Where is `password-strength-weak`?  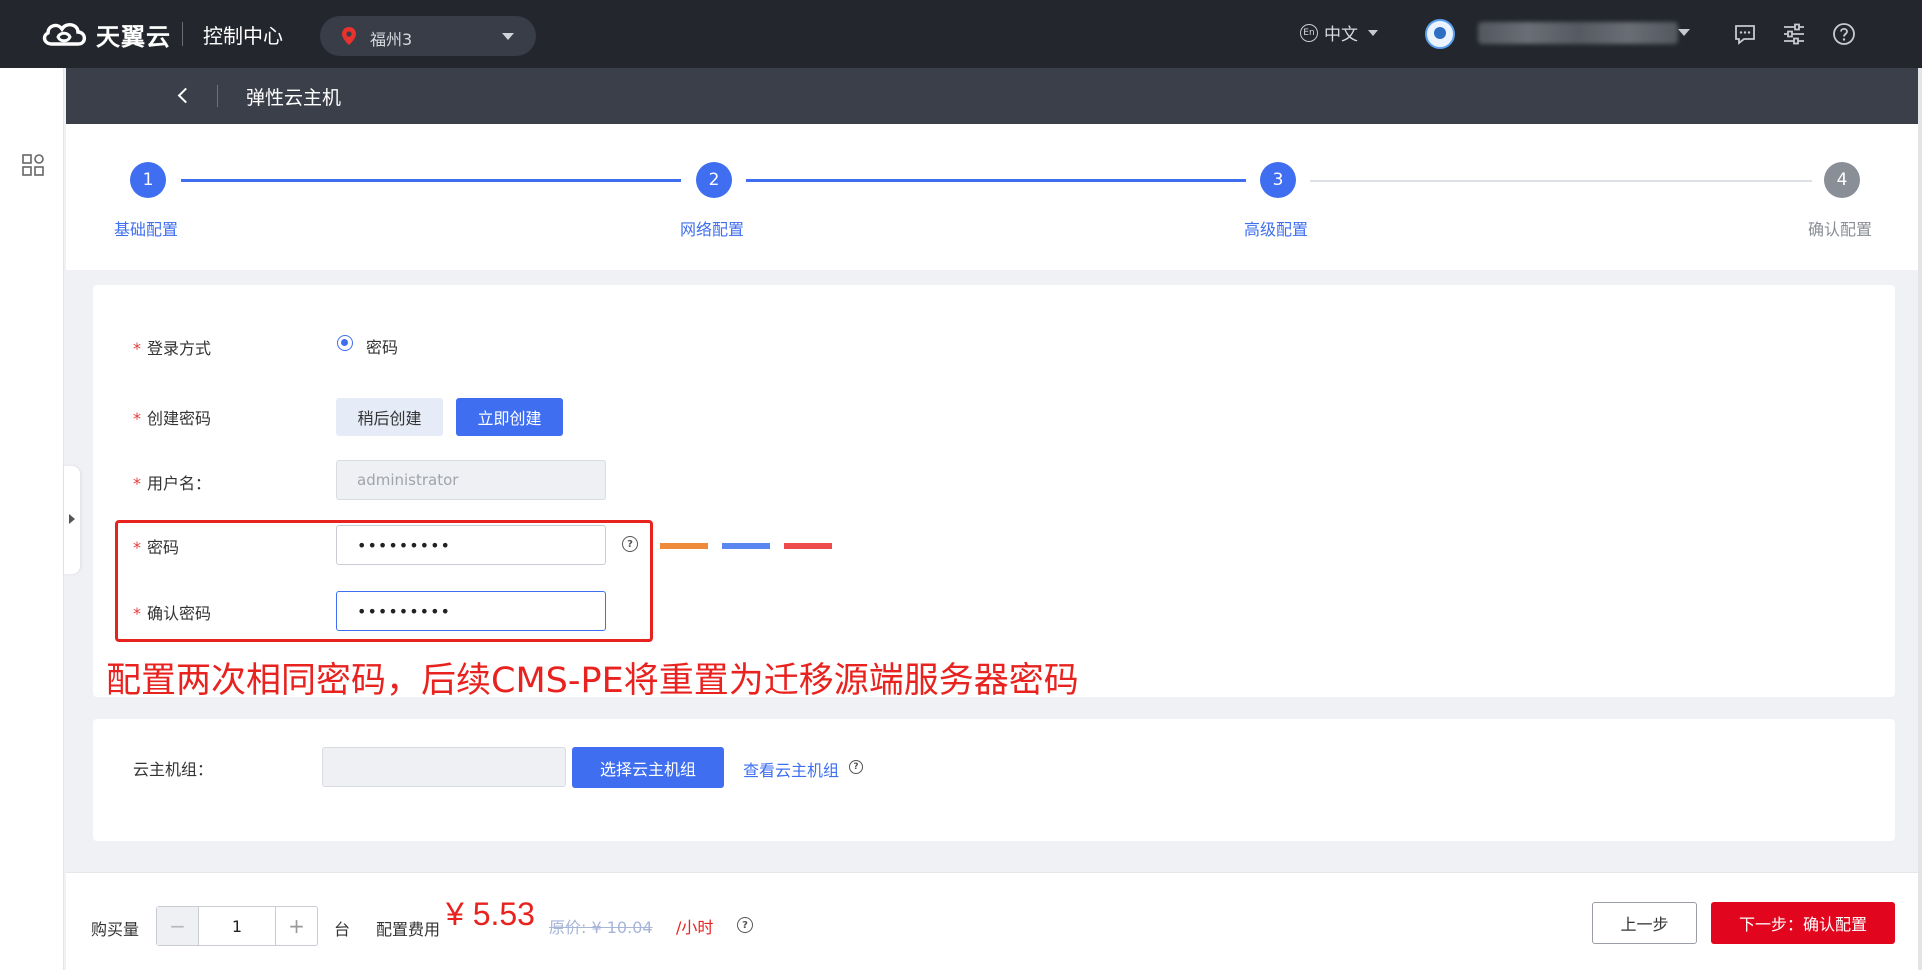
password-strength-weak is located at coordinates (684, 546).